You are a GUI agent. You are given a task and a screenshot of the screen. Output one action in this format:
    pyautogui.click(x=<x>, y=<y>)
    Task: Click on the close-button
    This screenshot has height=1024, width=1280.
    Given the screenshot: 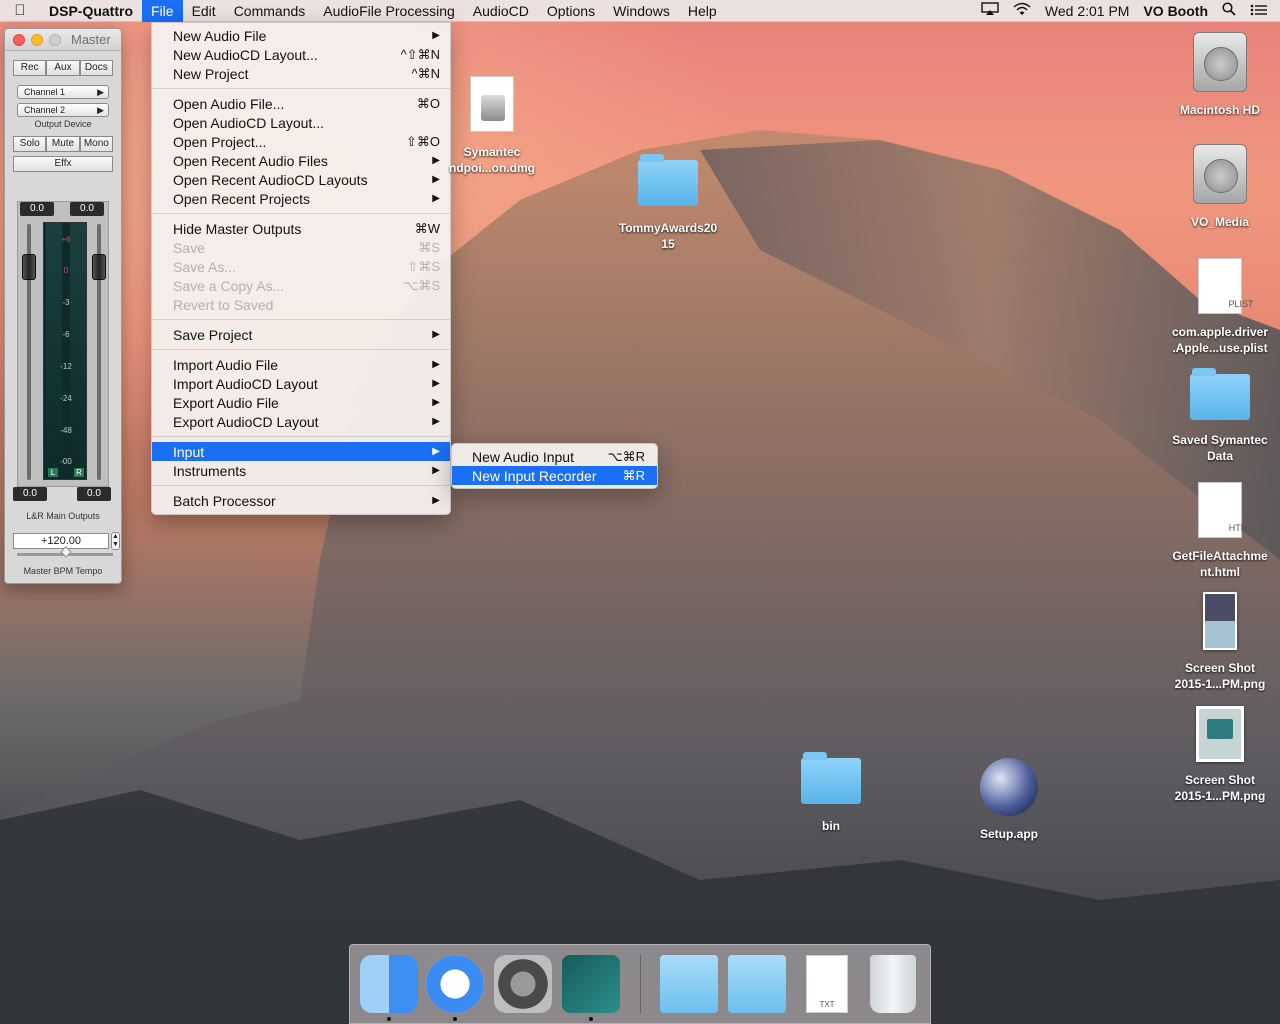 What is the action you would take?
    pyautogui.click(x=19, y=39)
    